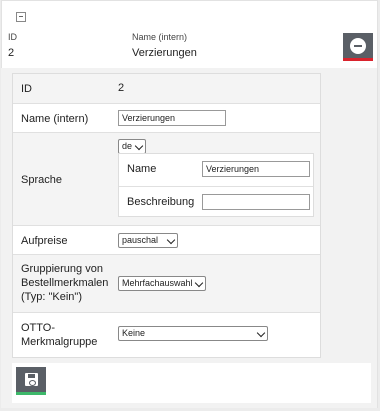 This screenshot has height=411, width=380. Describe the element at coordinates (164, 53) in the screenshot. I see `header-name-value: Verzierungen` at that location.